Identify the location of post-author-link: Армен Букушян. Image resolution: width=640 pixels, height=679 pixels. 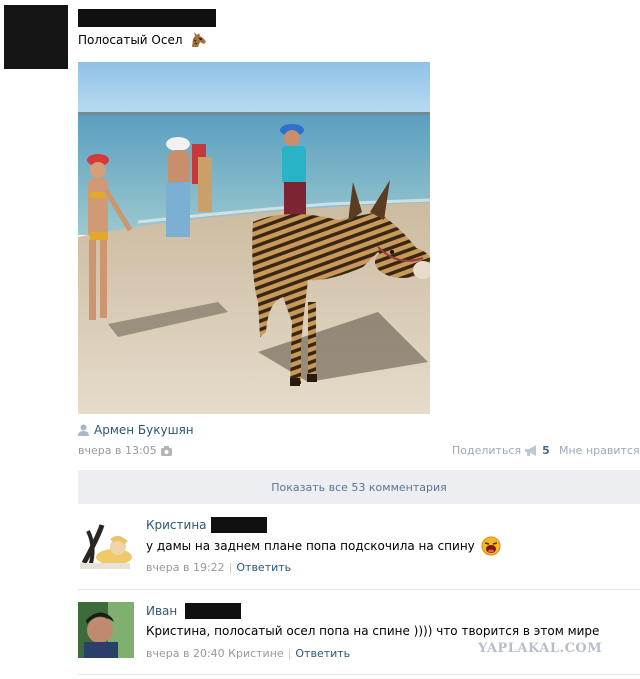
(136, 430).